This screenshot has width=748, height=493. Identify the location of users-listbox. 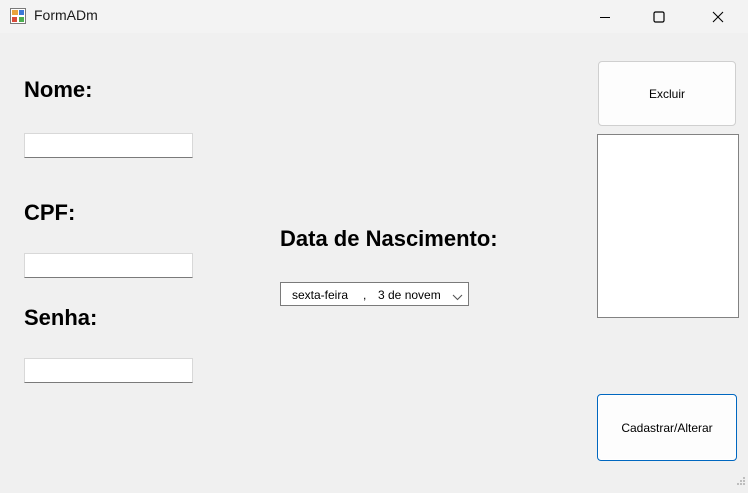
(668, 226).